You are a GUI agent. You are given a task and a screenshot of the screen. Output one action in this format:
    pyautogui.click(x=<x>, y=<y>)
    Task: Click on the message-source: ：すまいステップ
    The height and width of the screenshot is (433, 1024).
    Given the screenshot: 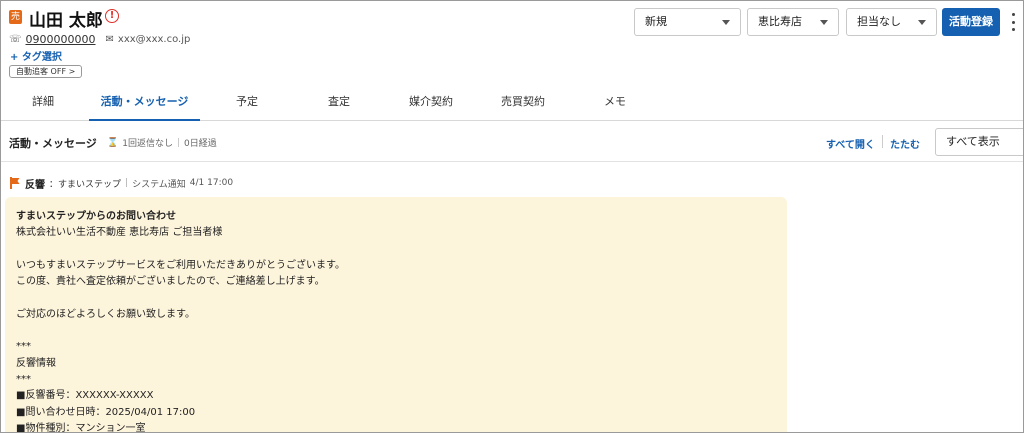 What is the action you would take?
    pyautogui.click(x=85, y=184)
    